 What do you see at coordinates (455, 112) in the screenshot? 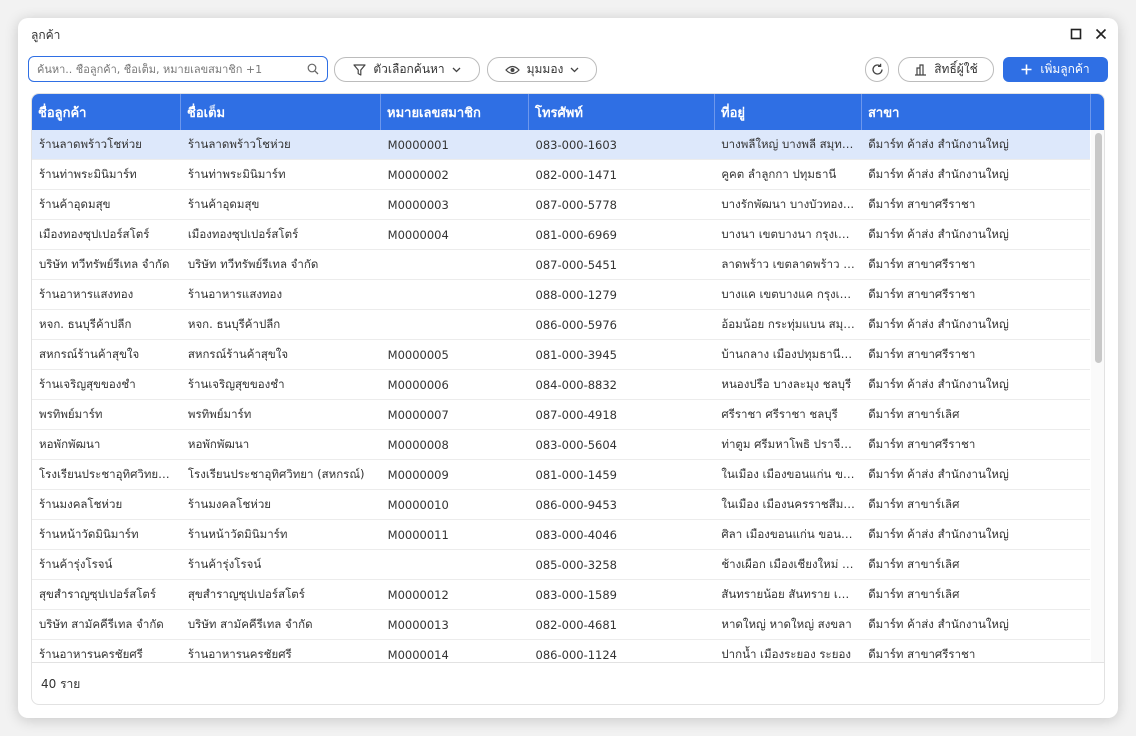
I see `column-header-member-id: หมายเลขสมาชิก` at bounding box center [455, 112].